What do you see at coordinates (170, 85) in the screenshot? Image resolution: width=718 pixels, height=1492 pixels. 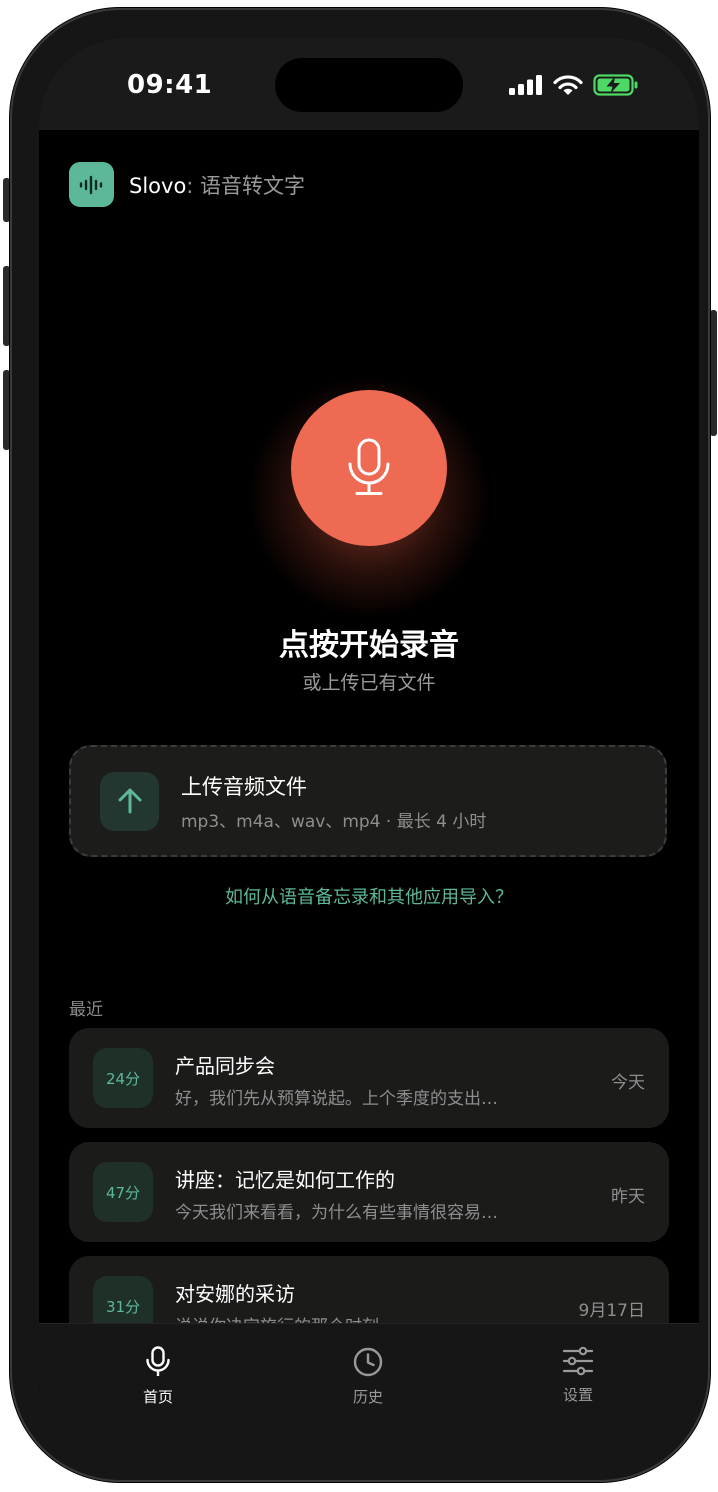 I see `status-time: 09:41` at bounding box center [170, 85].